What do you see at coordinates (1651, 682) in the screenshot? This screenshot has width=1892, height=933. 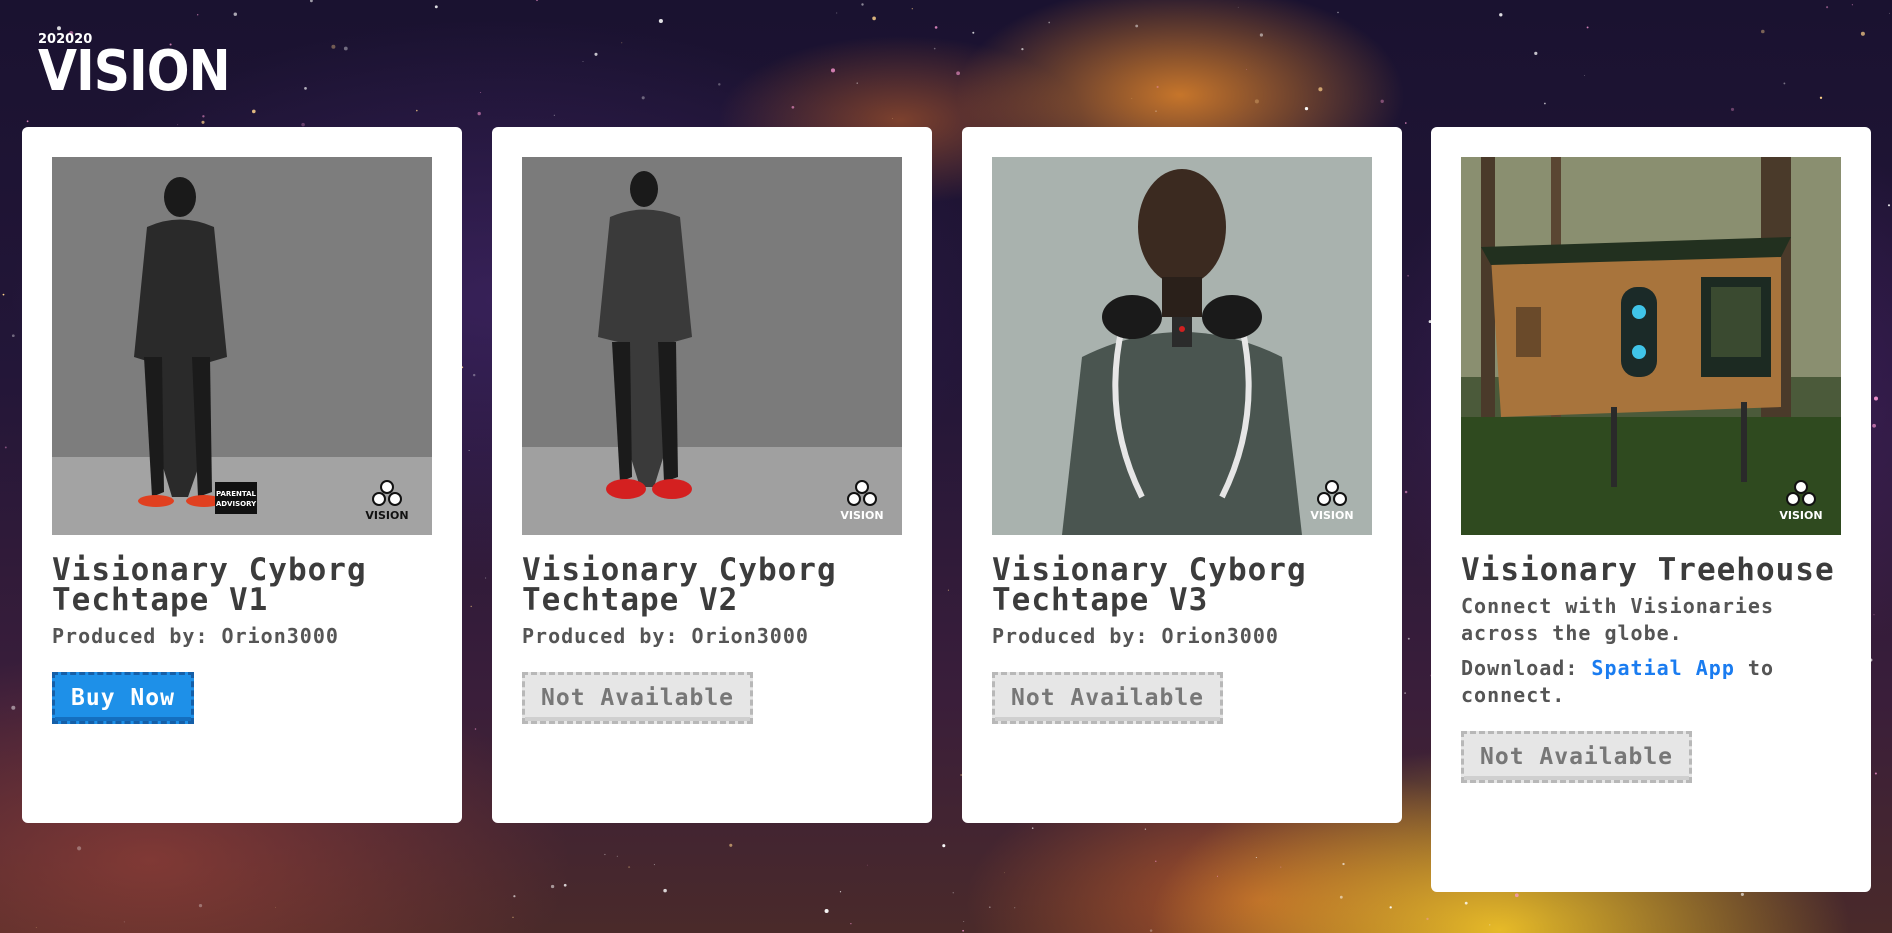 I see `download-line: Download: Spatial App to connect.` at bounding box center [1651, 682].